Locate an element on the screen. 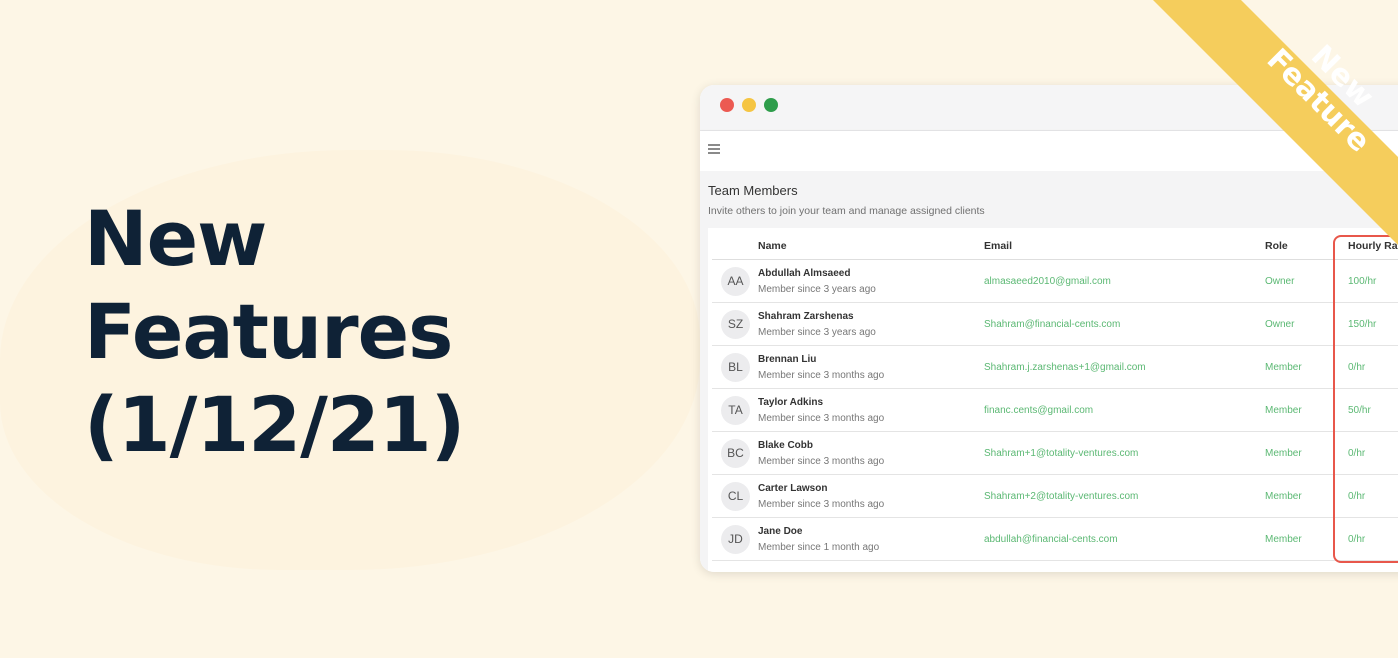 Image resolution: width=1398 pixels, height=658 pixels. avatar: BC is located at coordinates (735, 453).